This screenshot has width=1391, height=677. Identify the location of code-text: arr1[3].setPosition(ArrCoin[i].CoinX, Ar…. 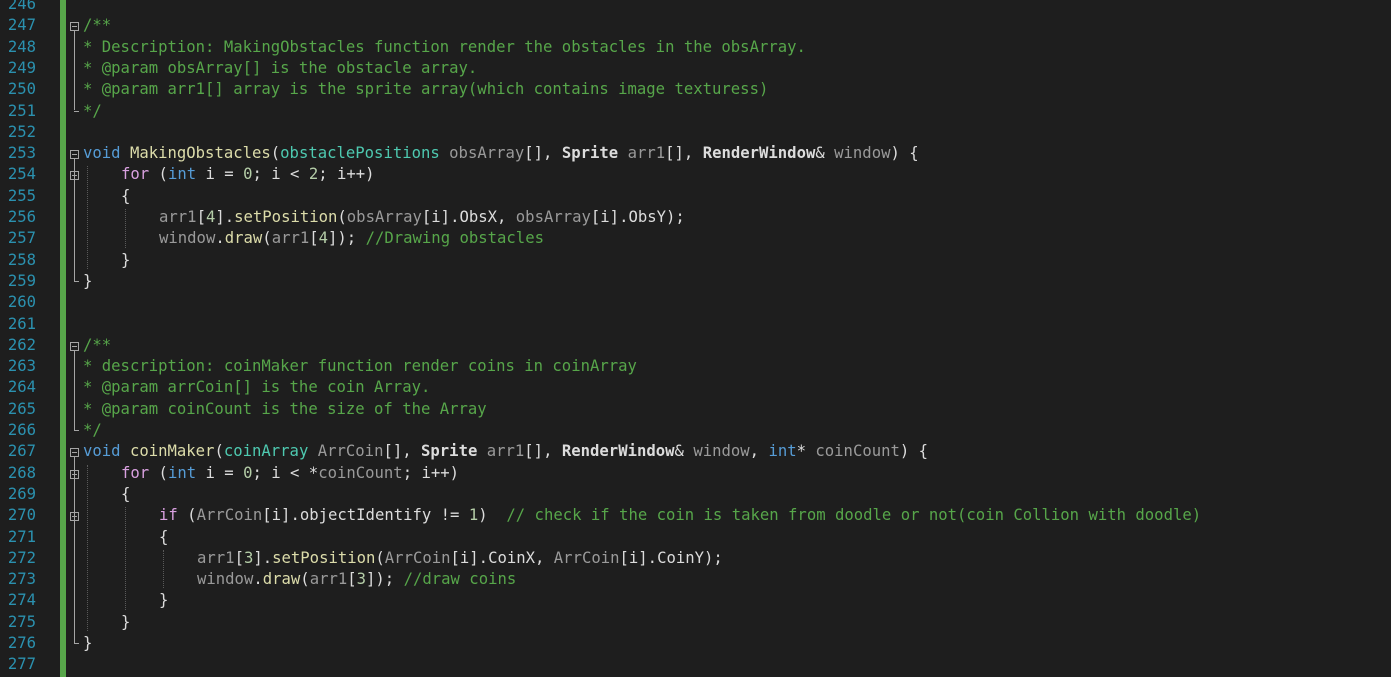
(460, 558).